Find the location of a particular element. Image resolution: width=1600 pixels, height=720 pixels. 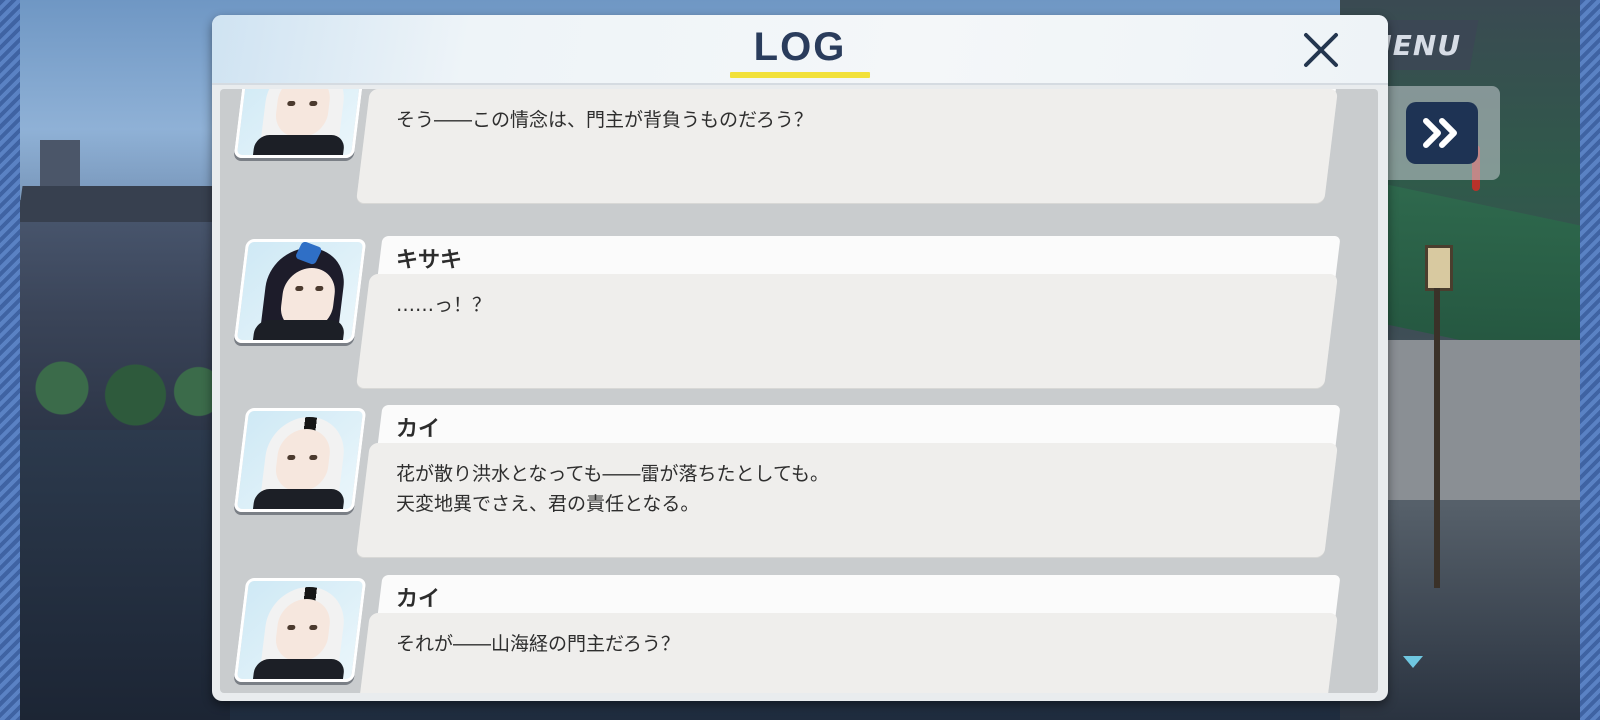

kisaki-portrait is located at coordinates (300, 291).